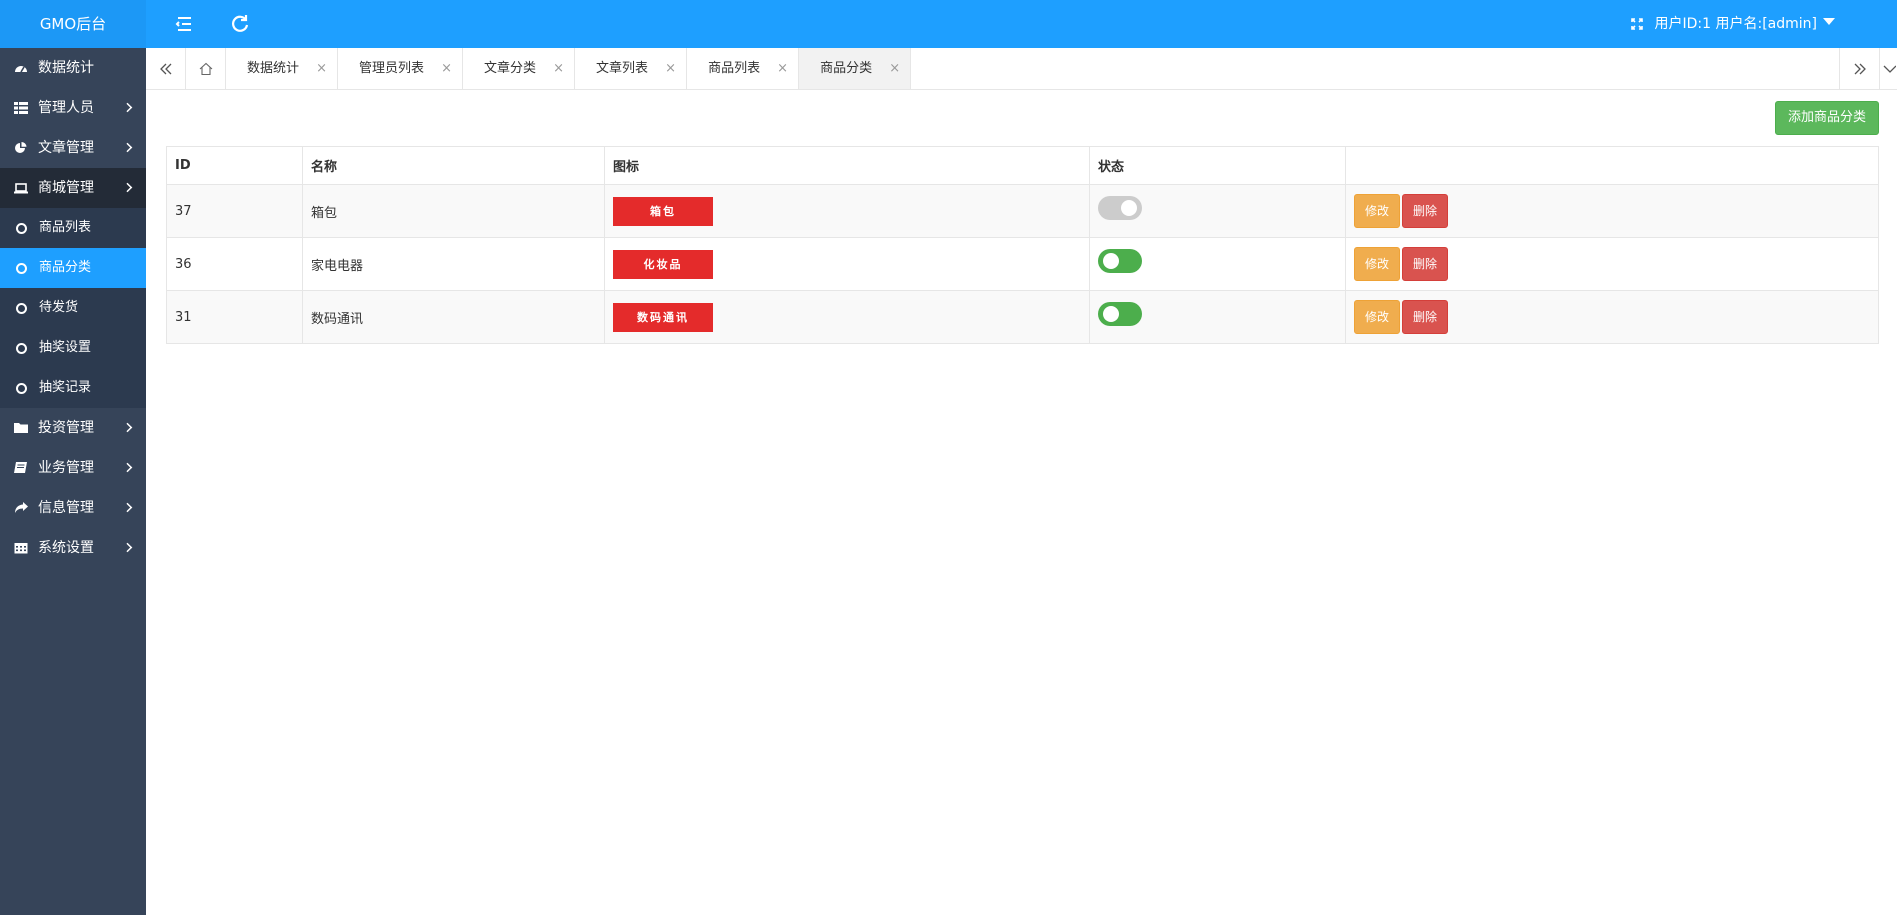 The image size is (1897, 915). What do you see at coordinates (1736, 24) in the screenshot?
I see `user-info-label: 用户ID:1 用户名:[admin]` at bounding box center [1736, 24].